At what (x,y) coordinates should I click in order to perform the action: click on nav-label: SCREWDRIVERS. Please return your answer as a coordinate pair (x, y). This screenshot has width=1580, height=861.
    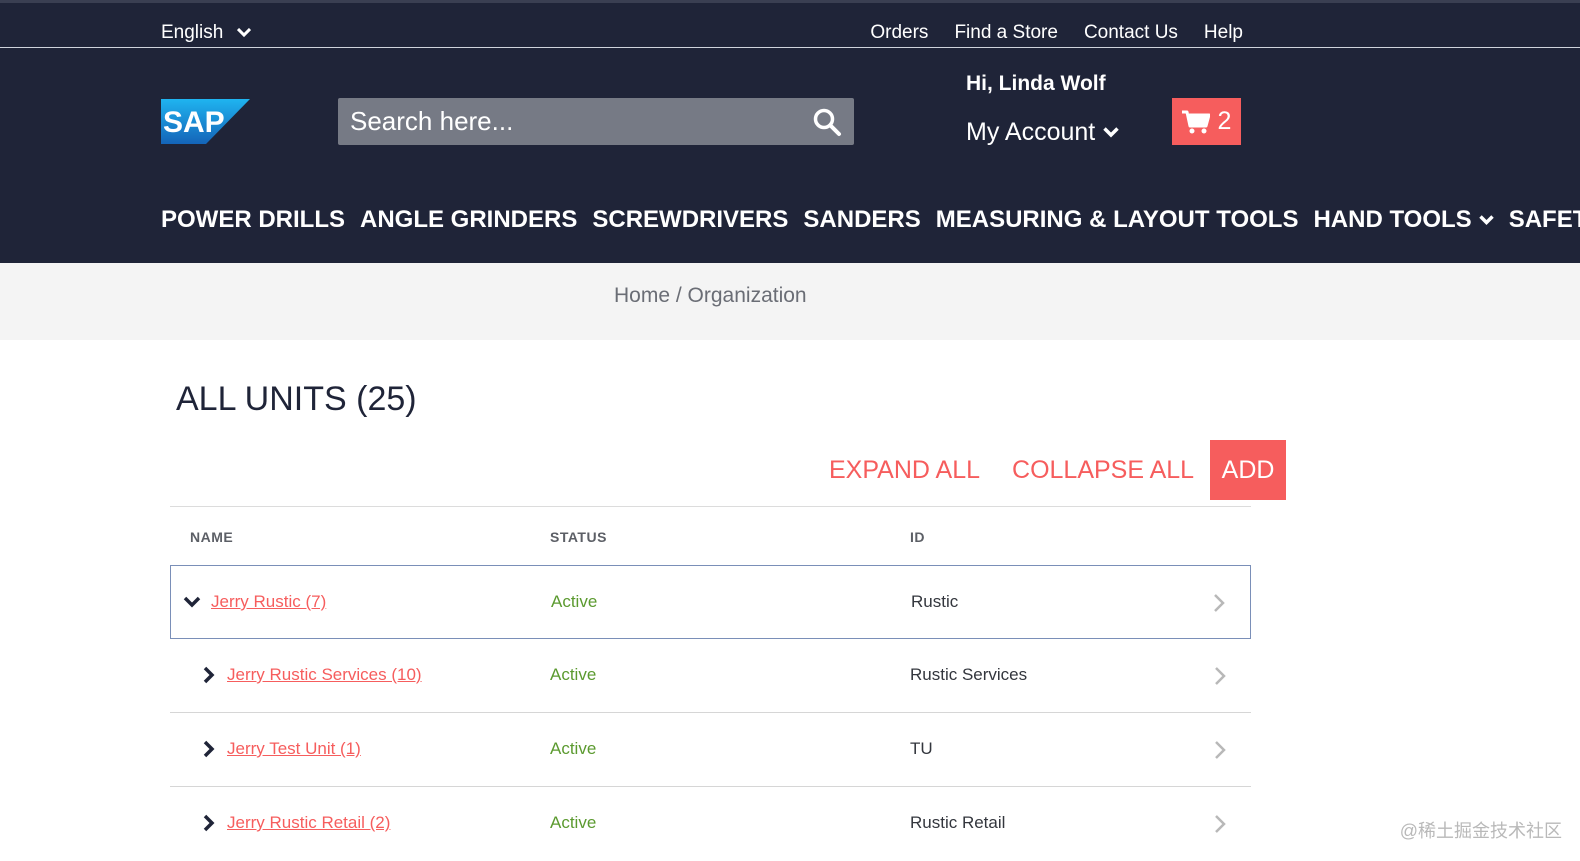
    Looking at the image, I should click on (690, 219).